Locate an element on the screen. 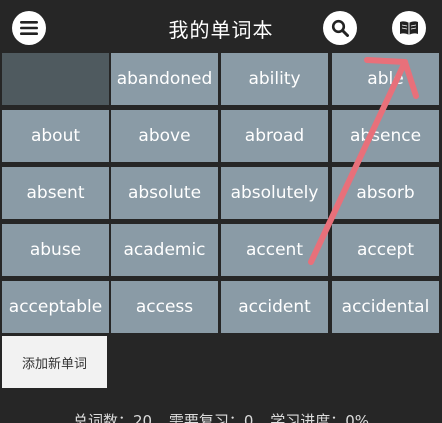  stats-bar: 总词数：20 需要复习：0 学习进度：0% is located at coordinates (221, 416).